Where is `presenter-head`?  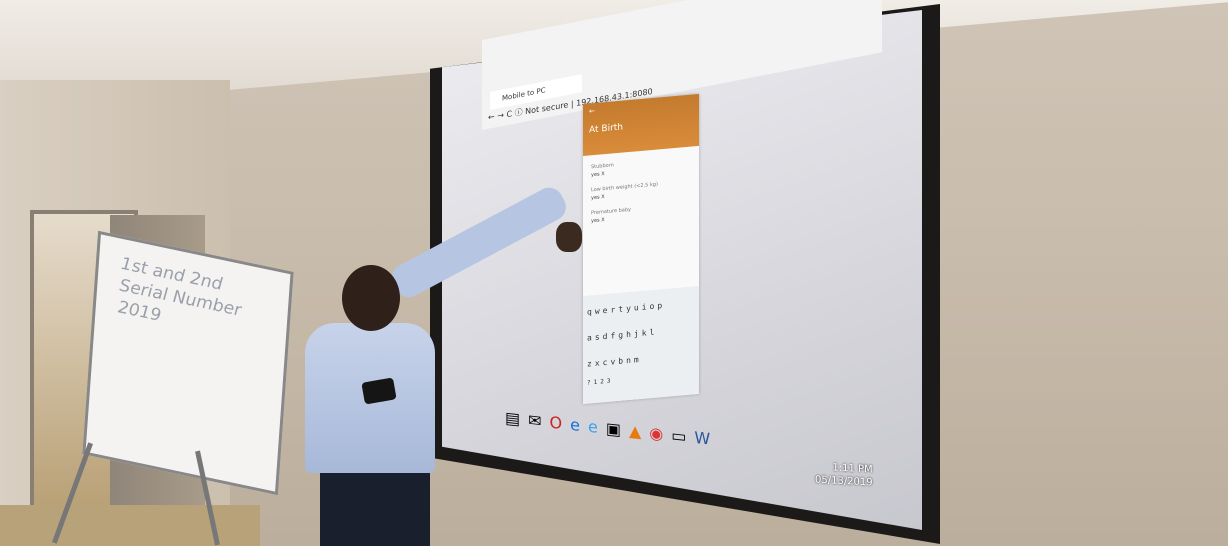 presenter-head is located at coordinates (371, 298).